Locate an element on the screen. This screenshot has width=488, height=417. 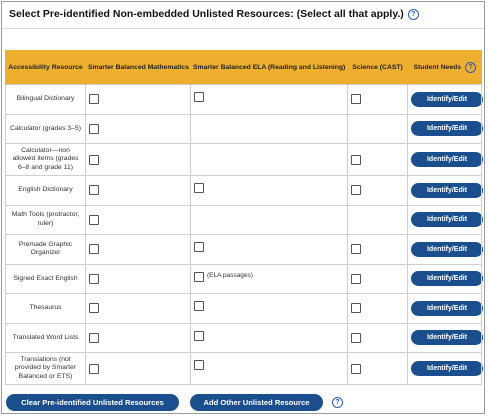
resource-name: Premade Graphic Organizer is located at coordinates (45, 248).